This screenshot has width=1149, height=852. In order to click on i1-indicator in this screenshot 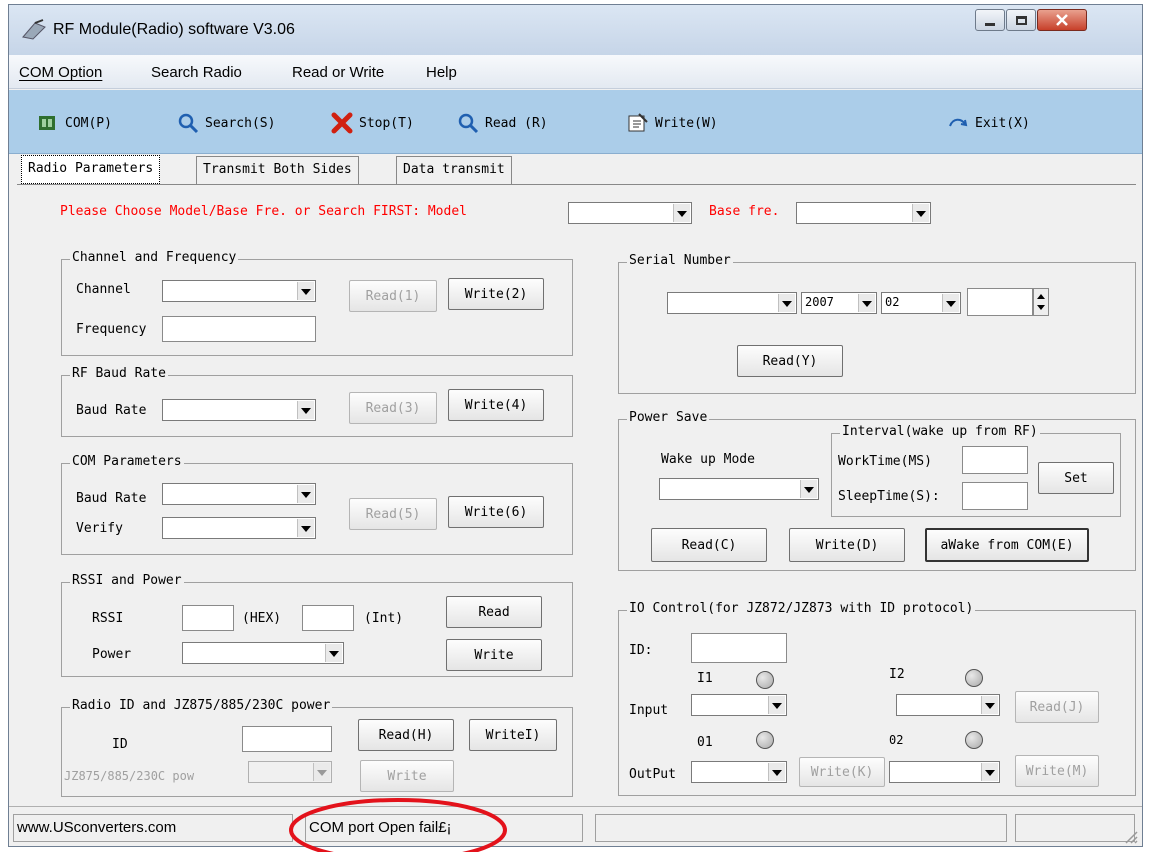, I will do `click(765, 680)`.